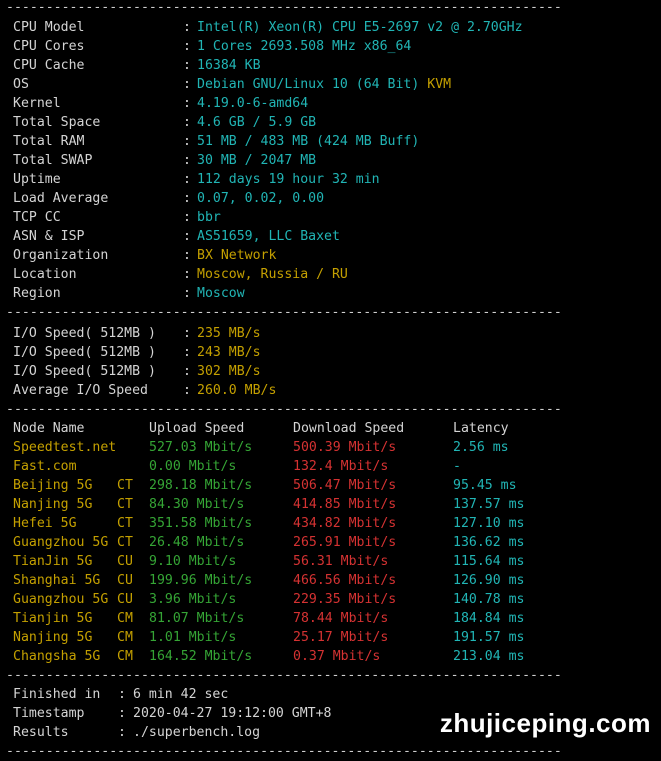 This screenshot has width=661, height=761. I want to click on speed-latency: 140.78 ms, so click(489, 599).